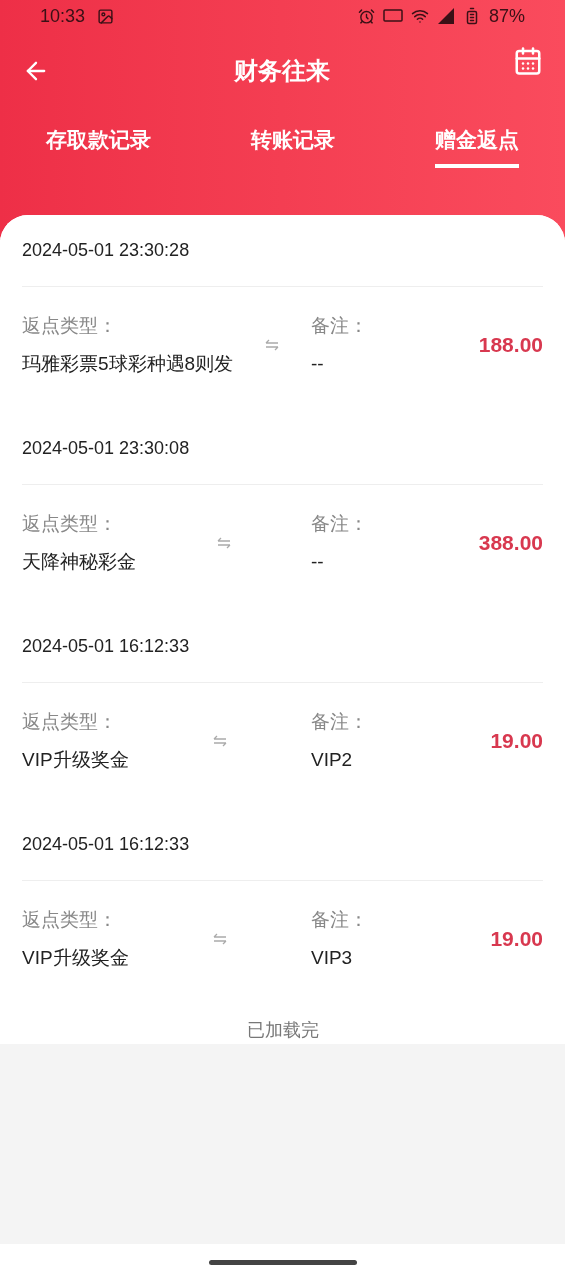 Image resolution: width=565 pixels, height=1280 pixels. I want to click on tab: 赠金返点, so click(477, 146).